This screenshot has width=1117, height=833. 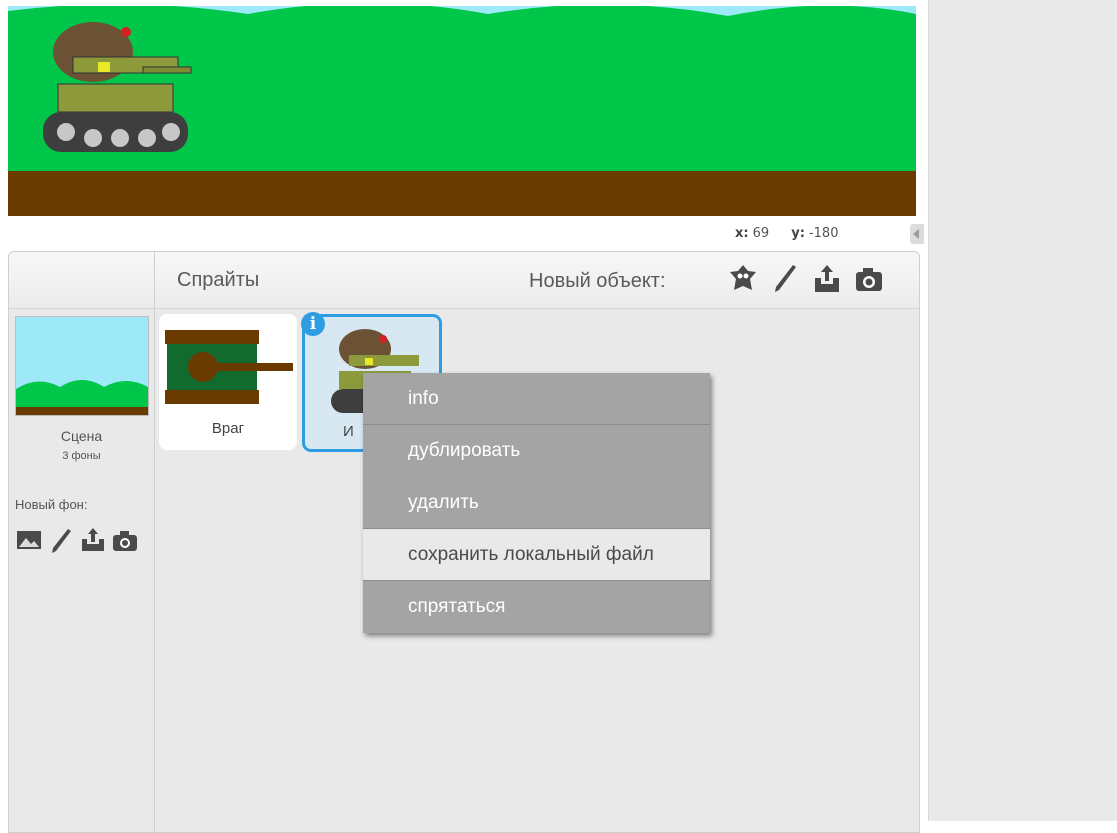 I want to click on y-value: -180, so click(x=823, y=233).